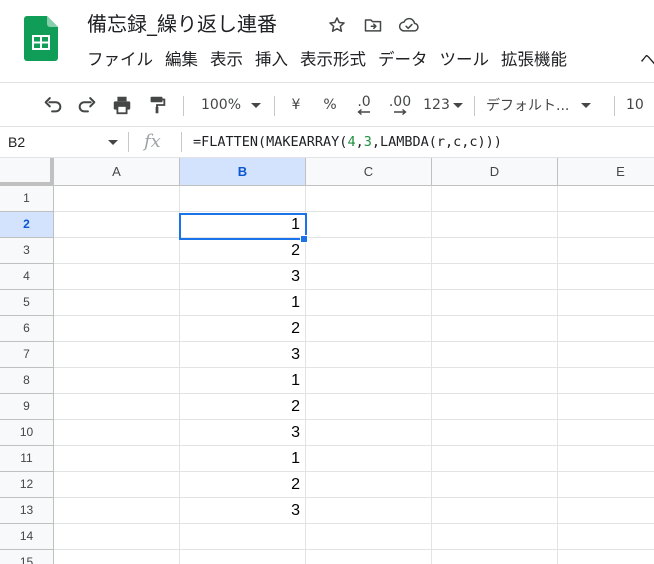 The image size is (654, 564). I want to click on cell-a1, so click(117, 199).